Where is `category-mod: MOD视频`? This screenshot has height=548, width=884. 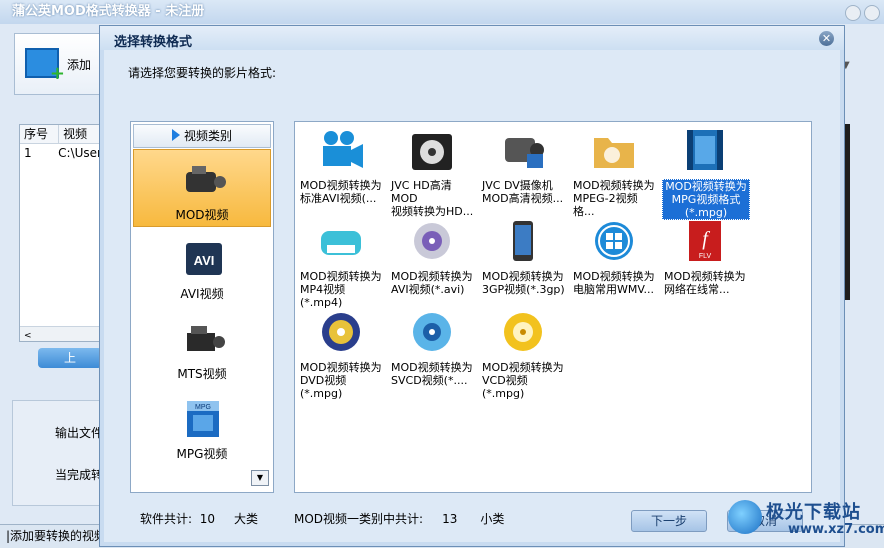
category-mod: MOD视频 is located at coordinates (202, 188).